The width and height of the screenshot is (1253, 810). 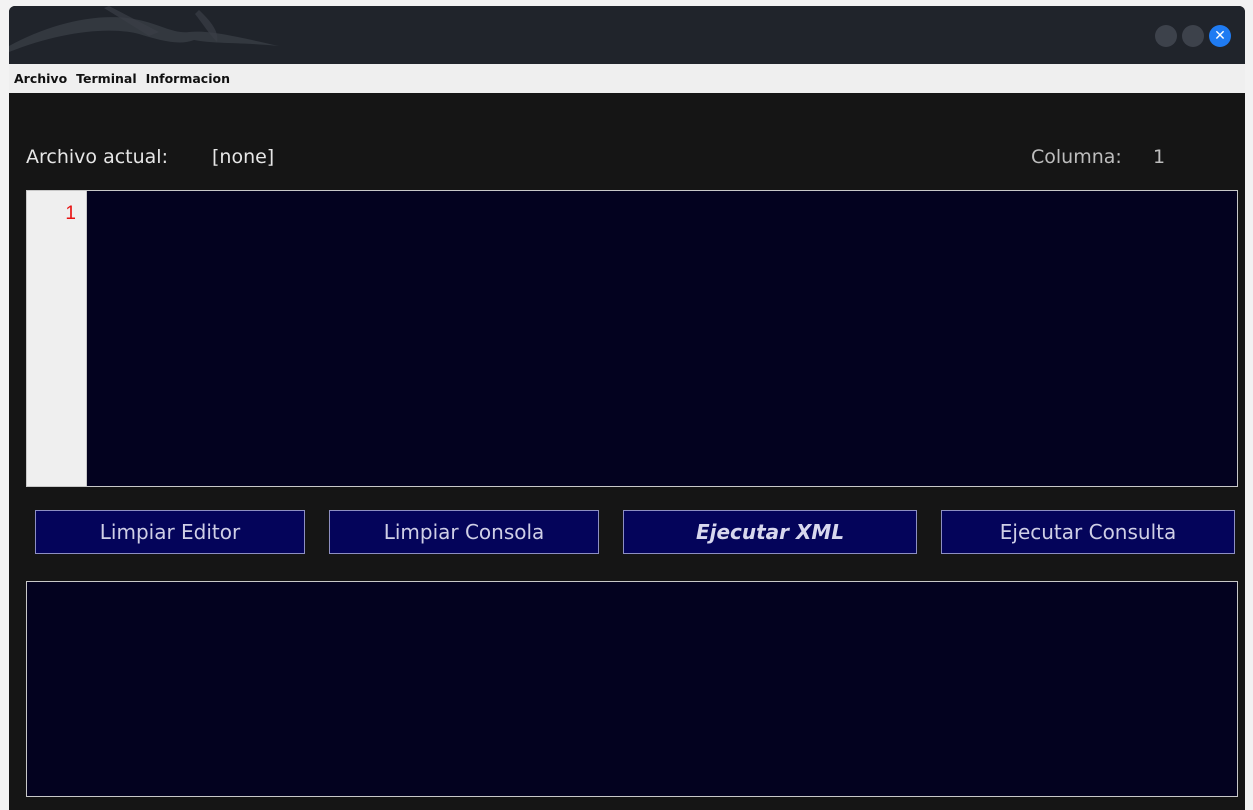 What do you see at coordinates (70, 213) in the screenshot?
I see `line-number: 1` at bounding box center [70, 213].